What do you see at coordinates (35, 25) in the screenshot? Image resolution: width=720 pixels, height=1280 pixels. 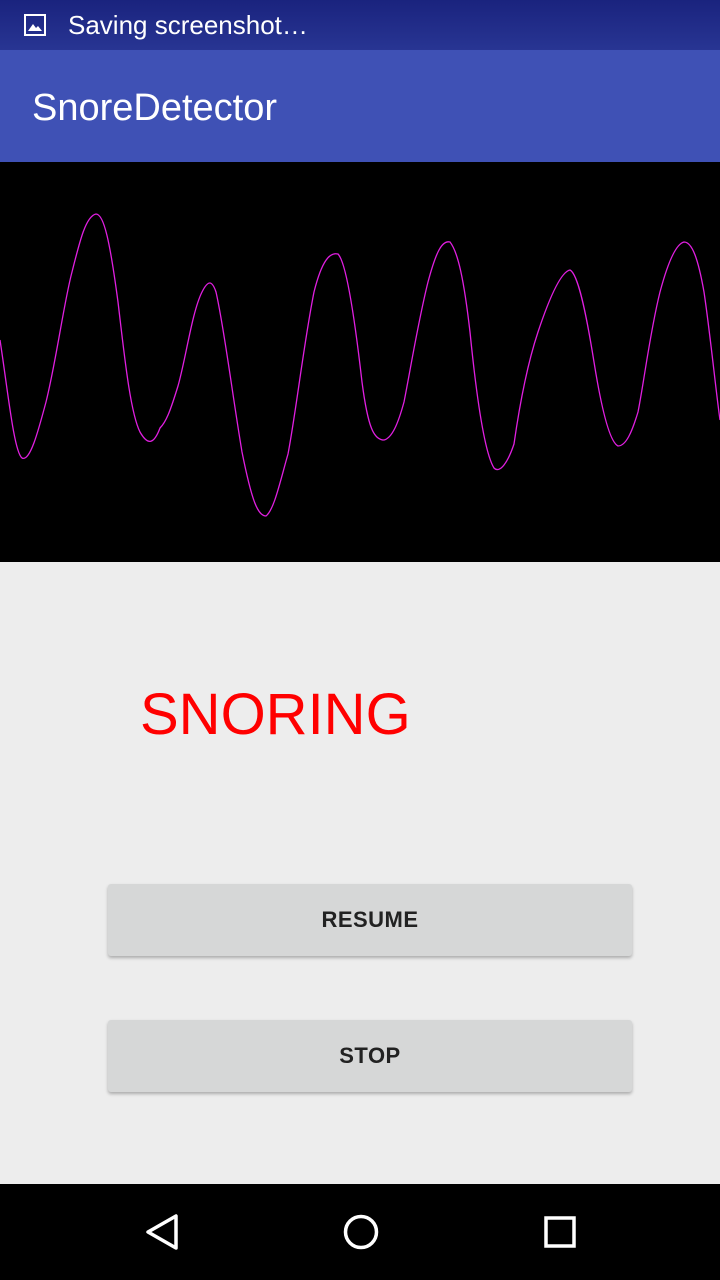 I see `image-icon` at bounding box center [35, 25].